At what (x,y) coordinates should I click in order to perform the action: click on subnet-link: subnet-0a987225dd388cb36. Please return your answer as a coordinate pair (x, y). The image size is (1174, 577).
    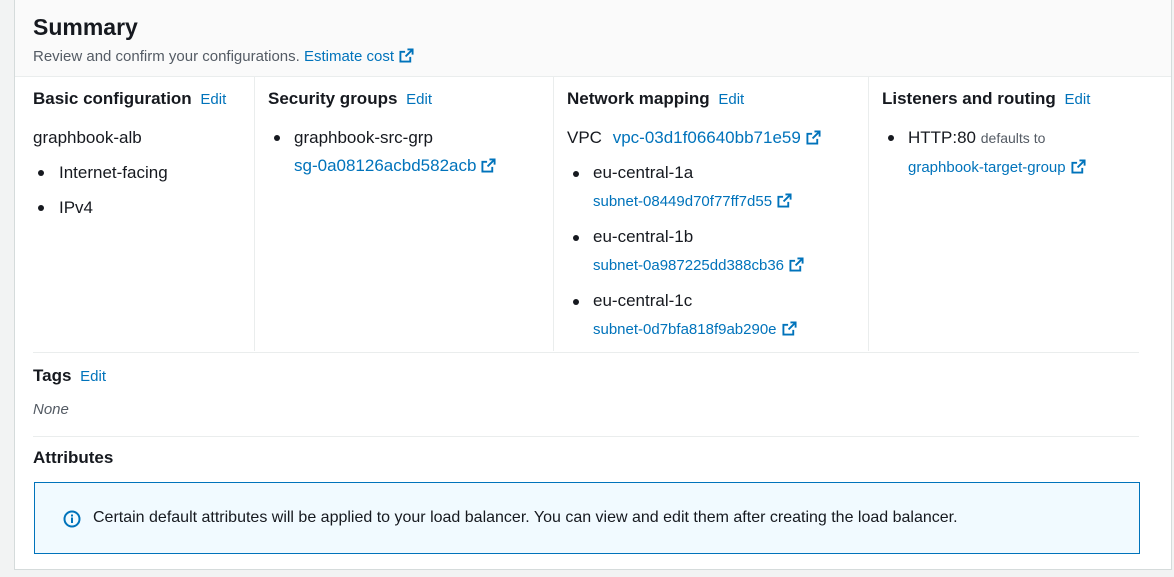
    Looking at the image, I should click on (698, 265).